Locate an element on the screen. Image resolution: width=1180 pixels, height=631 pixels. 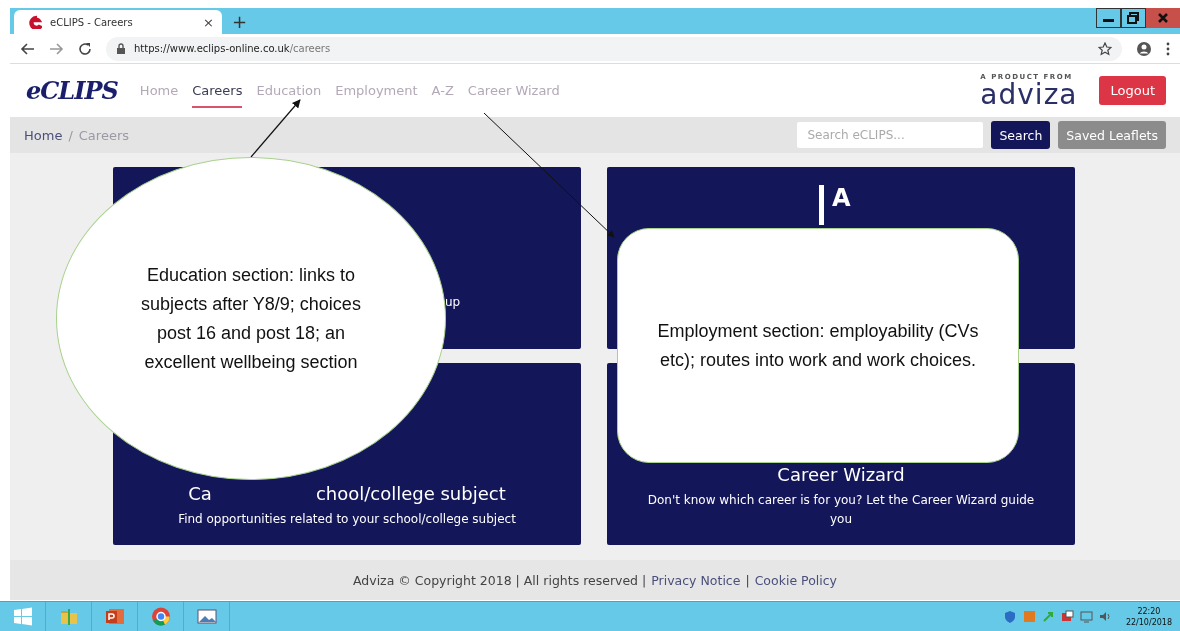
clock-time: 22:20 is located at coordinates (1149, 611).